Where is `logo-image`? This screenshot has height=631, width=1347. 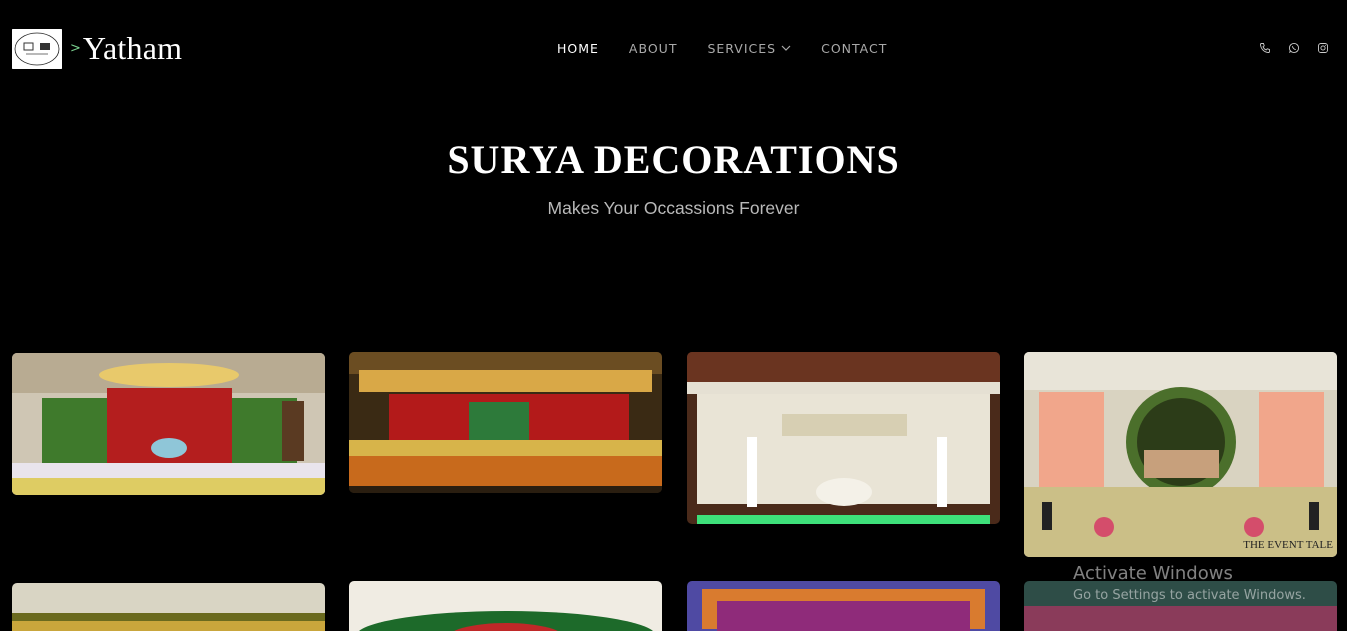
logo-image is located at coordinates (37, 49).